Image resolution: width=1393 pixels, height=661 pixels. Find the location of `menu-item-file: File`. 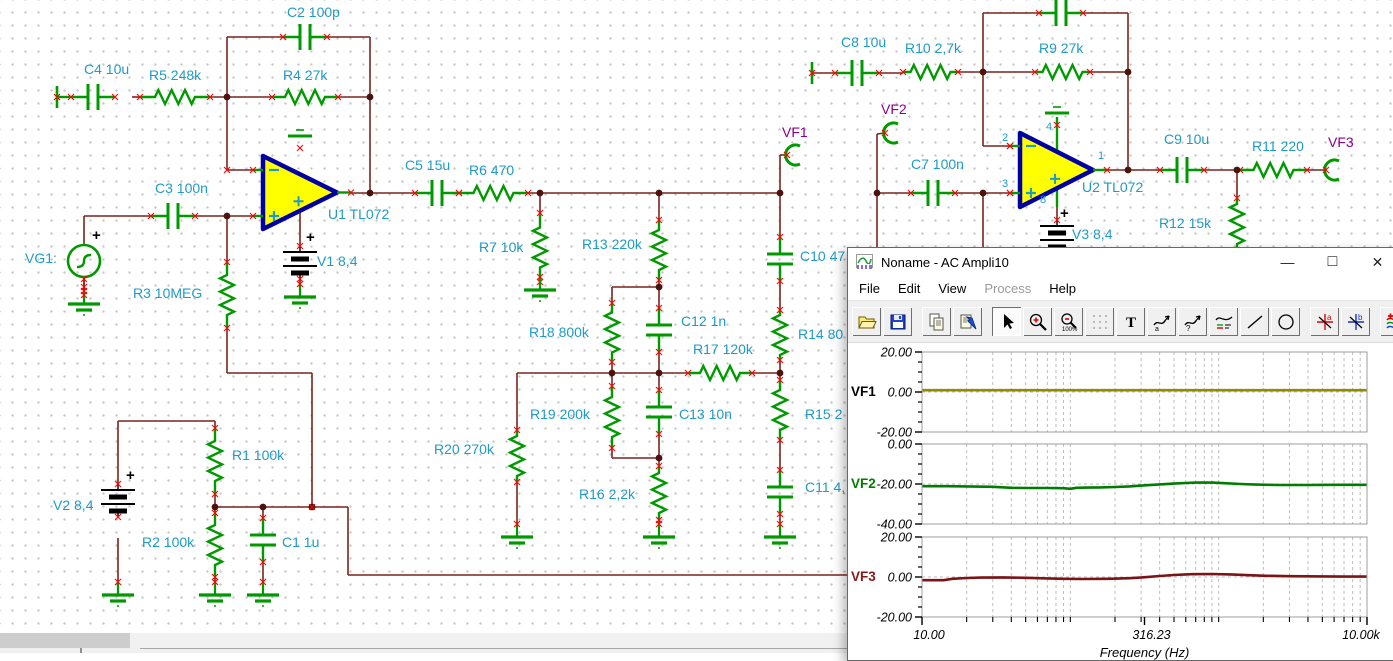

menu-item-file: File is located at coordinates (869, 288).